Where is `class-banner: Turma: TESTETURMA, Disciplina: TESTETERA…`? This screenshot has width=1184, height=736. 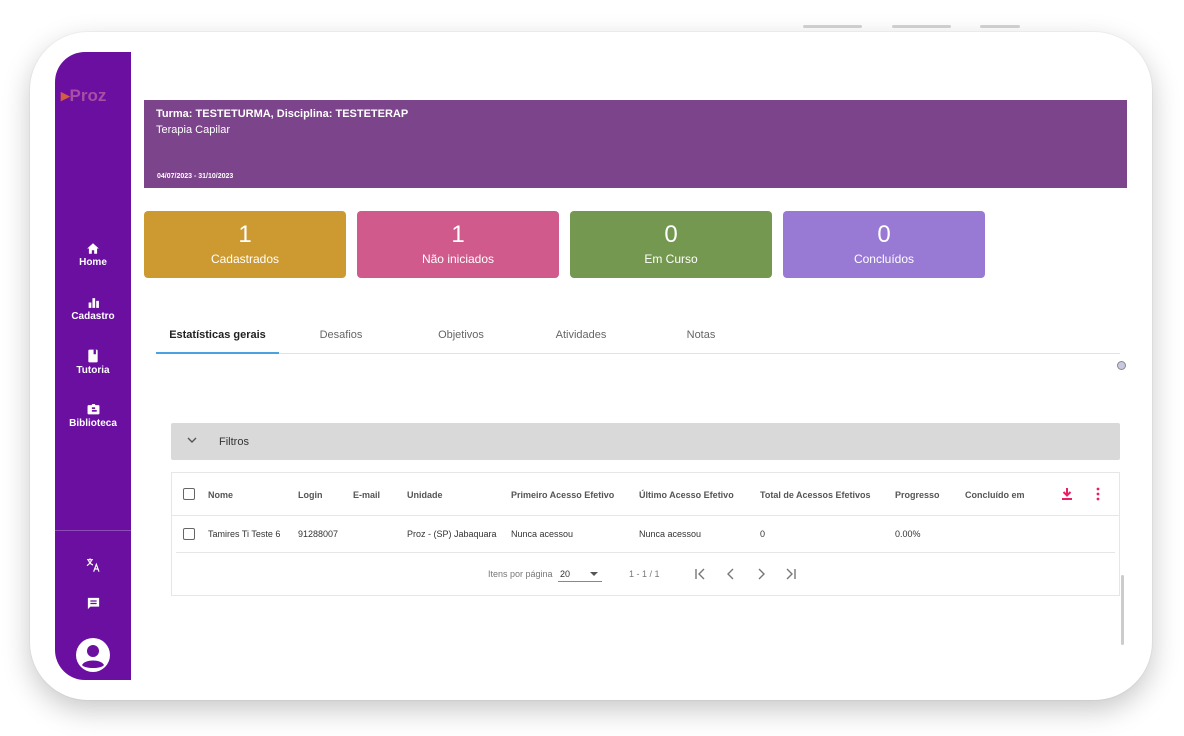 class-banner: Turma: TESTETURMA, Disciplina: TESTETERA… is located at coordinates (635, 144).